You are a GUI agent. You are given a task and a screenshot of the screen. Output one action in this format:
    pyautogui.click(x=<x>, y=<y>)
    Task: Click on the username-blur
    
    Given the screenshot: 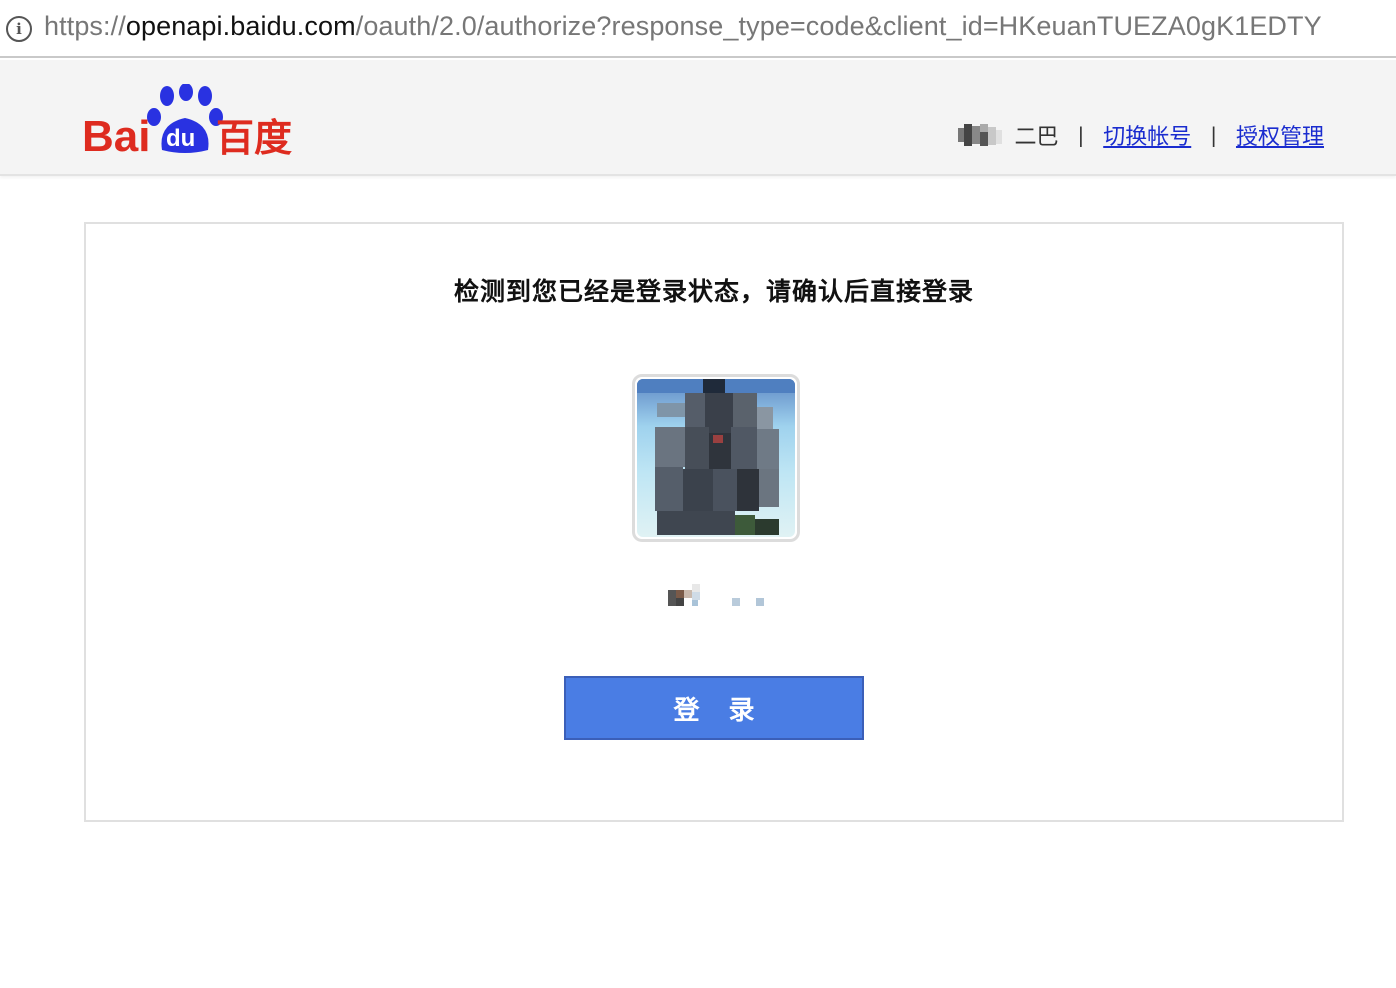 What is the action you would take?
    pyautogui.click(x=986, y=135)
    